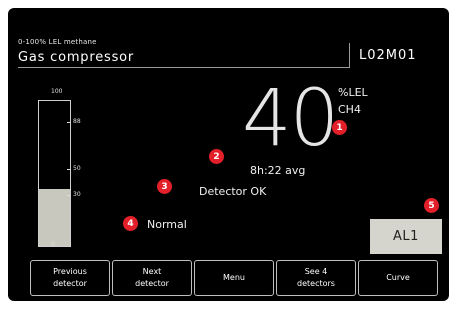 The height and width of the screenshot is (309, 456). Describe the element at coordinates (76, 57) in the screenshot. I see `detector-name: Gas compressor` at that location.